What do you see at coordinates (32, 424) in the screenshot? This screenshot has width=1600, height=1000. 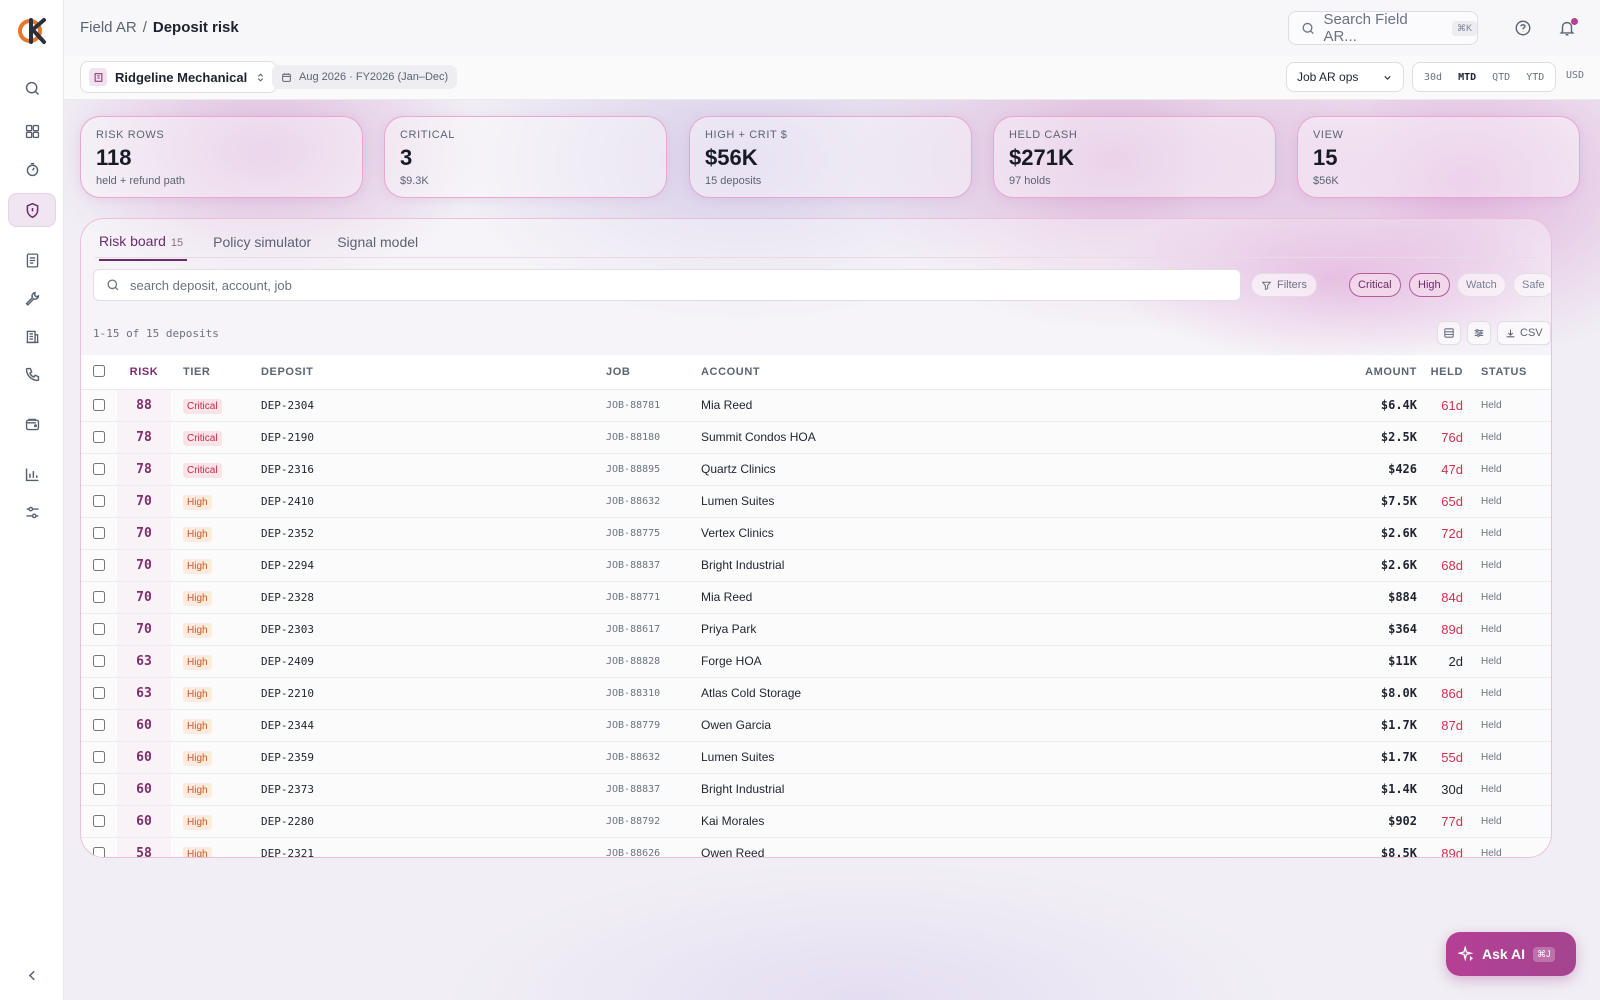 I see `nav-wallet-icon` at bounding box center [32, 424].